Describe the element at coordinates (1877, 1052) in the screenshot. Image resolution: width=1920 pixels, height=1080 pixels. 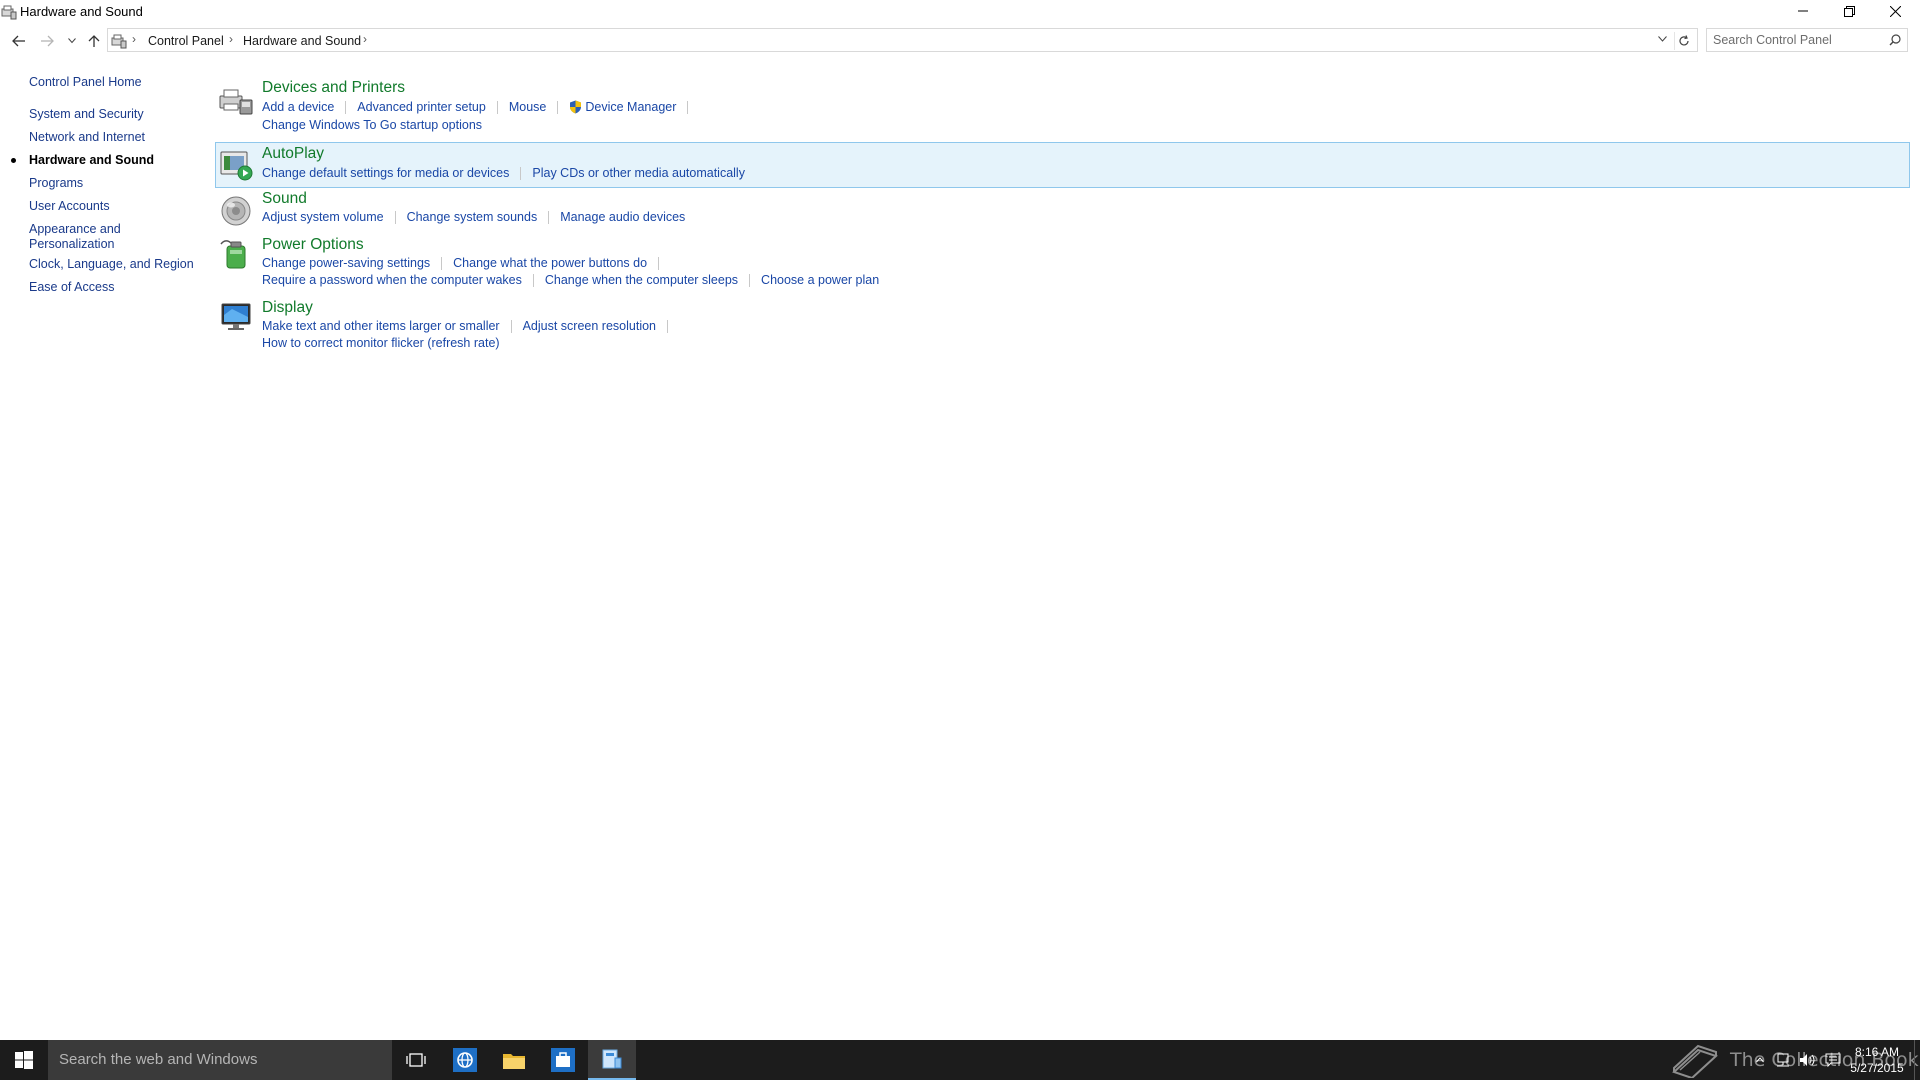
I see `clock-time: 8:16 AM` at that location.